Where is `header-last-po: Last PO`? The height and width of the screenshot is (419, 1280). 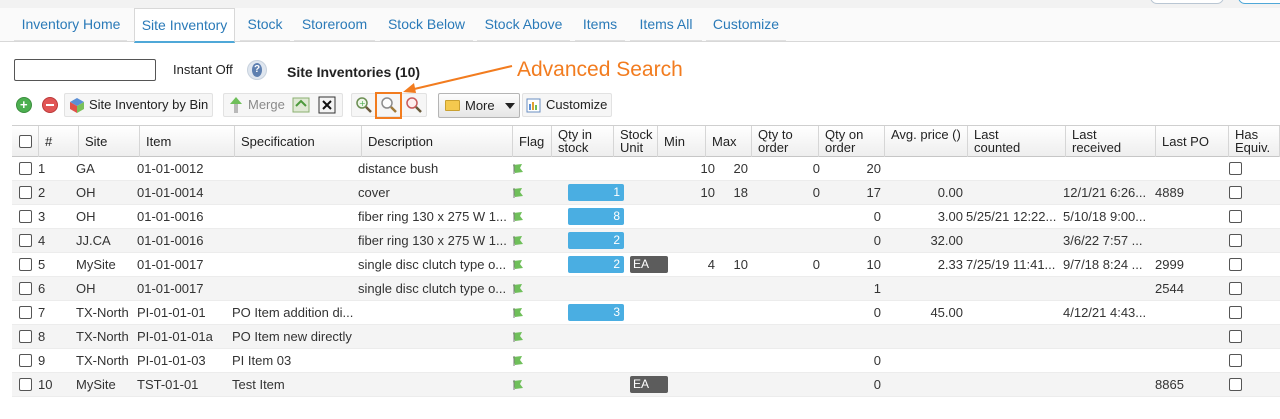
header-last-po: Last PO is located at coordinates (1192, 141).